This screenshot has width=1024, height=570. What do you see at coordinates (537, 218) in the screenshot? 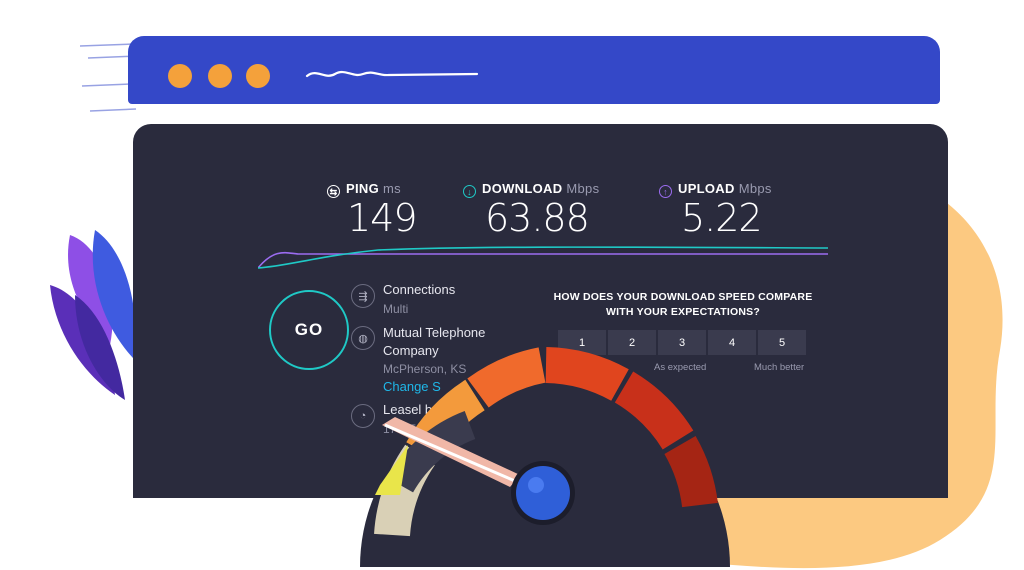
I see `download-value: 63.88` at bounding box center [537, 218].